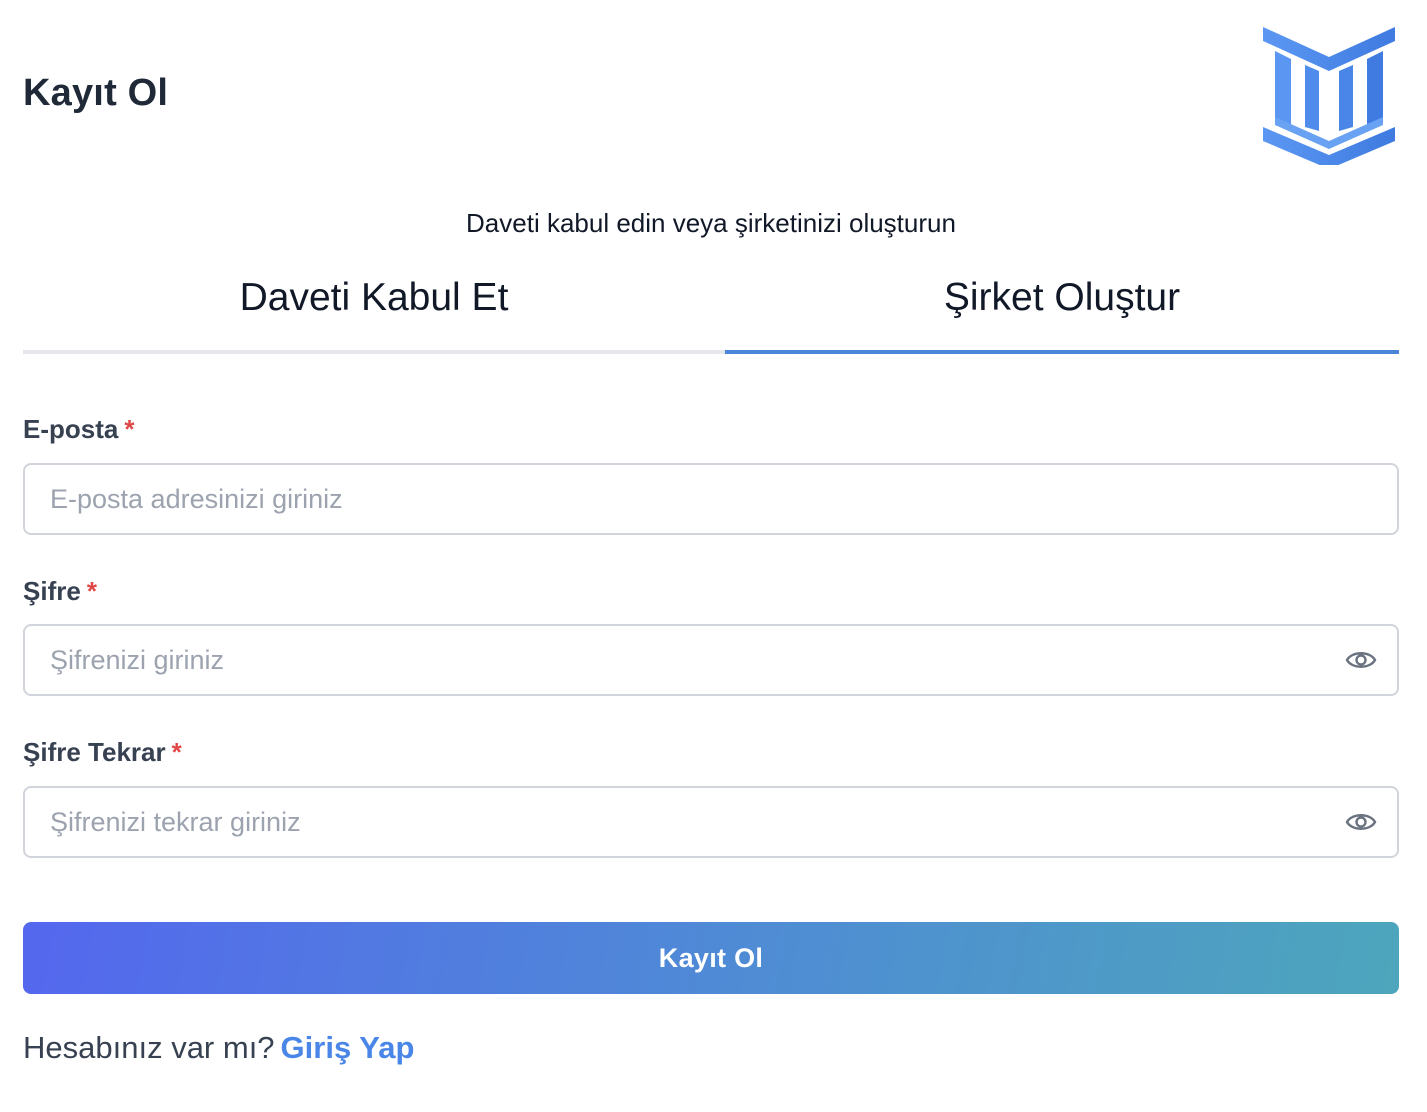  Describe the element at coordinates (149, 1047) in the screenshot. I see `login-prompt-text: Hesabınız var mı?` at that location.